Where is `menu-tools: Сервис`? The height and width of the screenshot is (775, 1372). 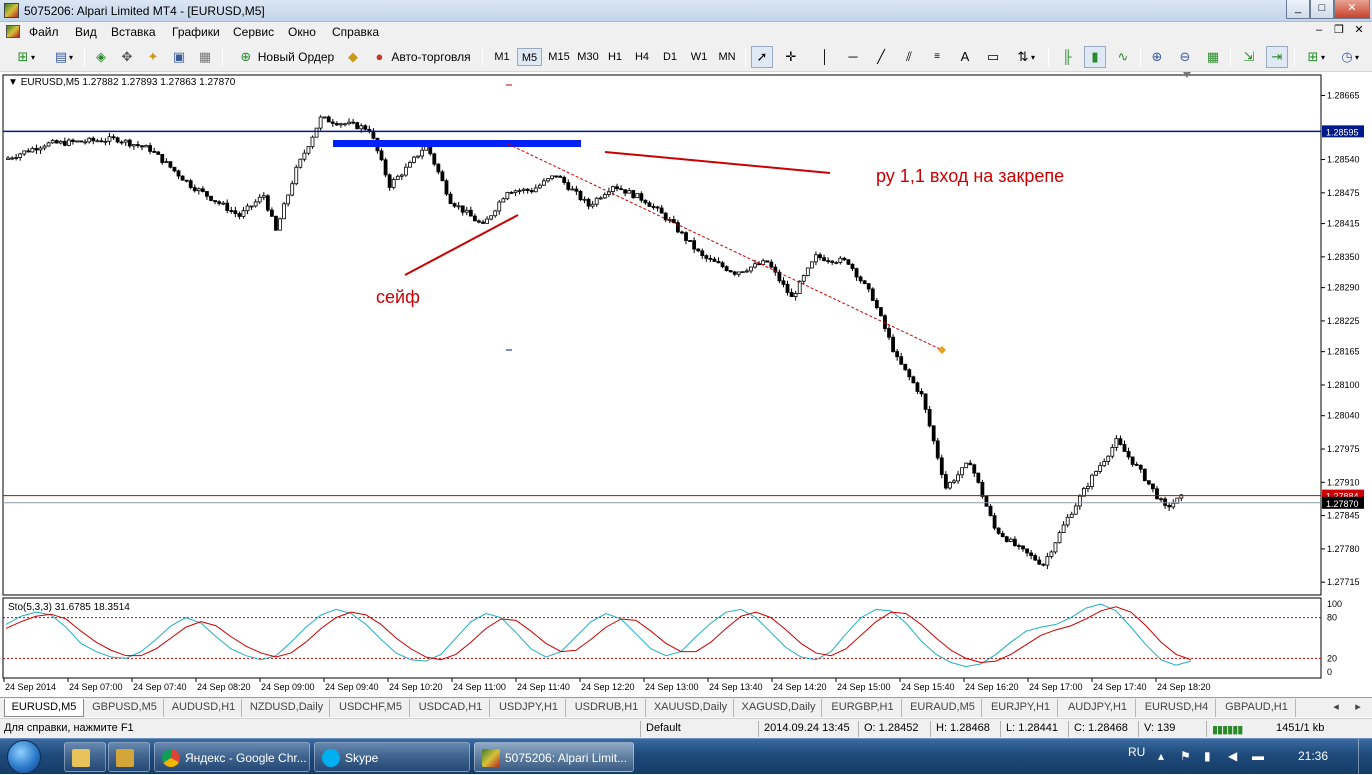
menu-tools: Сервис is located at coordinates (253, 32).